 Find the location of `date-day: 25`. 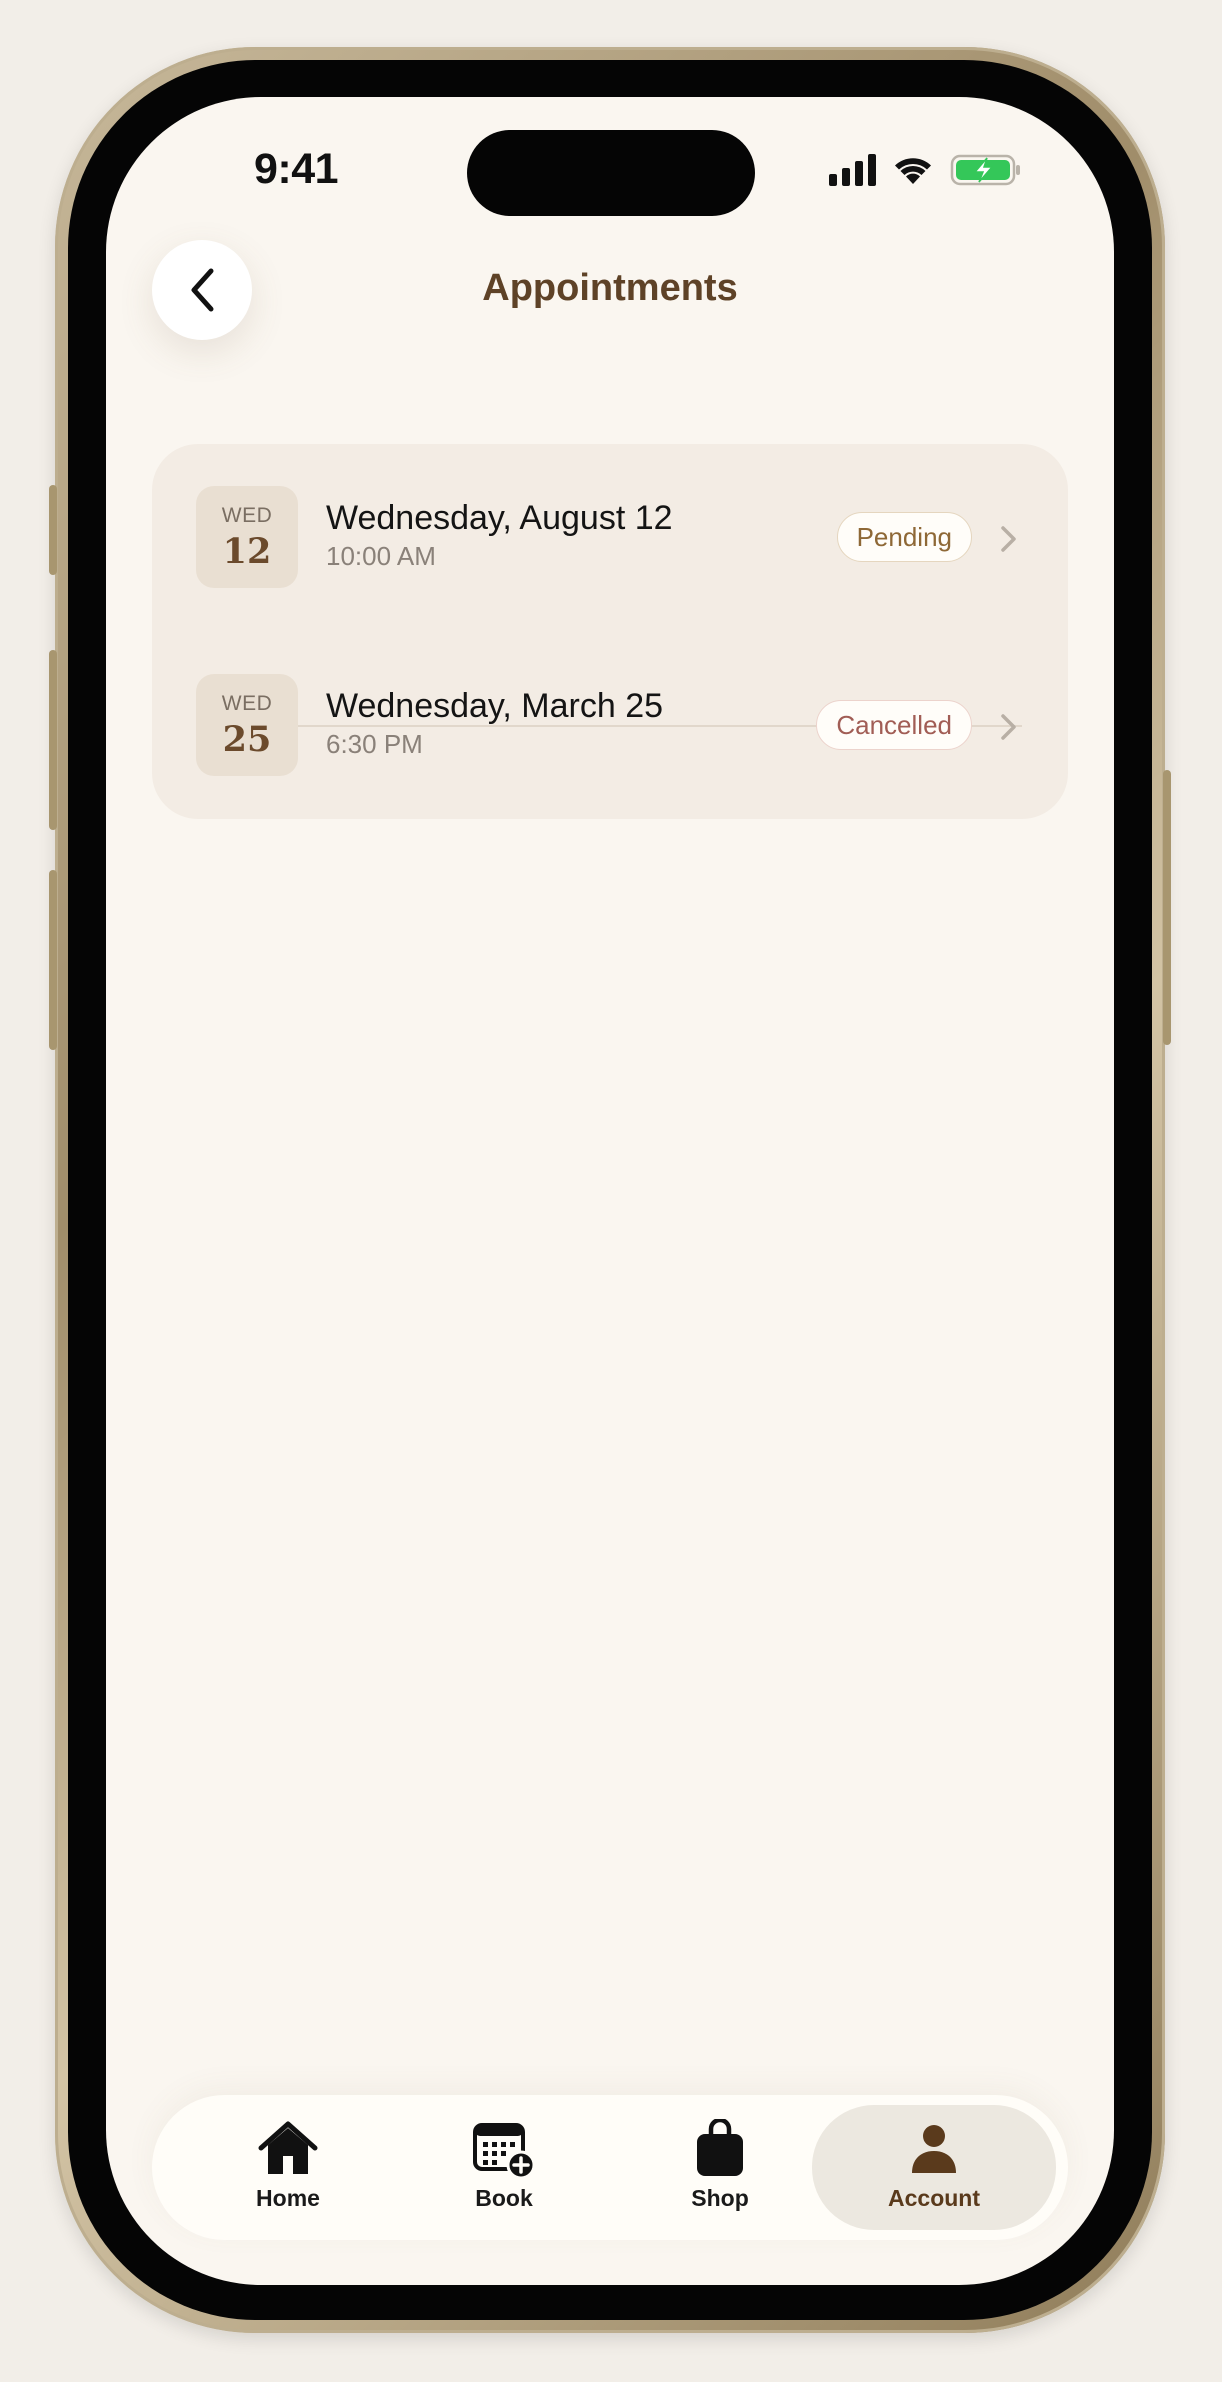

date-day: 25 is located at coordinates (247, 739).